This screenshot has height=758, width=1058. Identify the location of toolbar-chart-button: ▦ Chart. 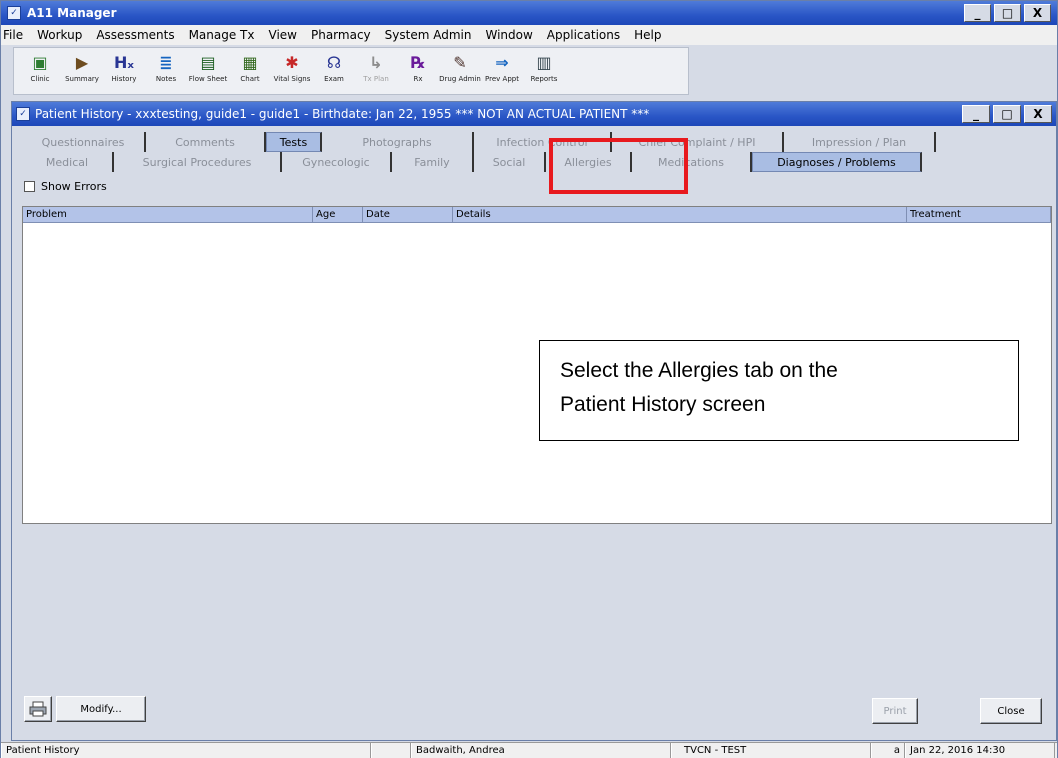
(250, 71).